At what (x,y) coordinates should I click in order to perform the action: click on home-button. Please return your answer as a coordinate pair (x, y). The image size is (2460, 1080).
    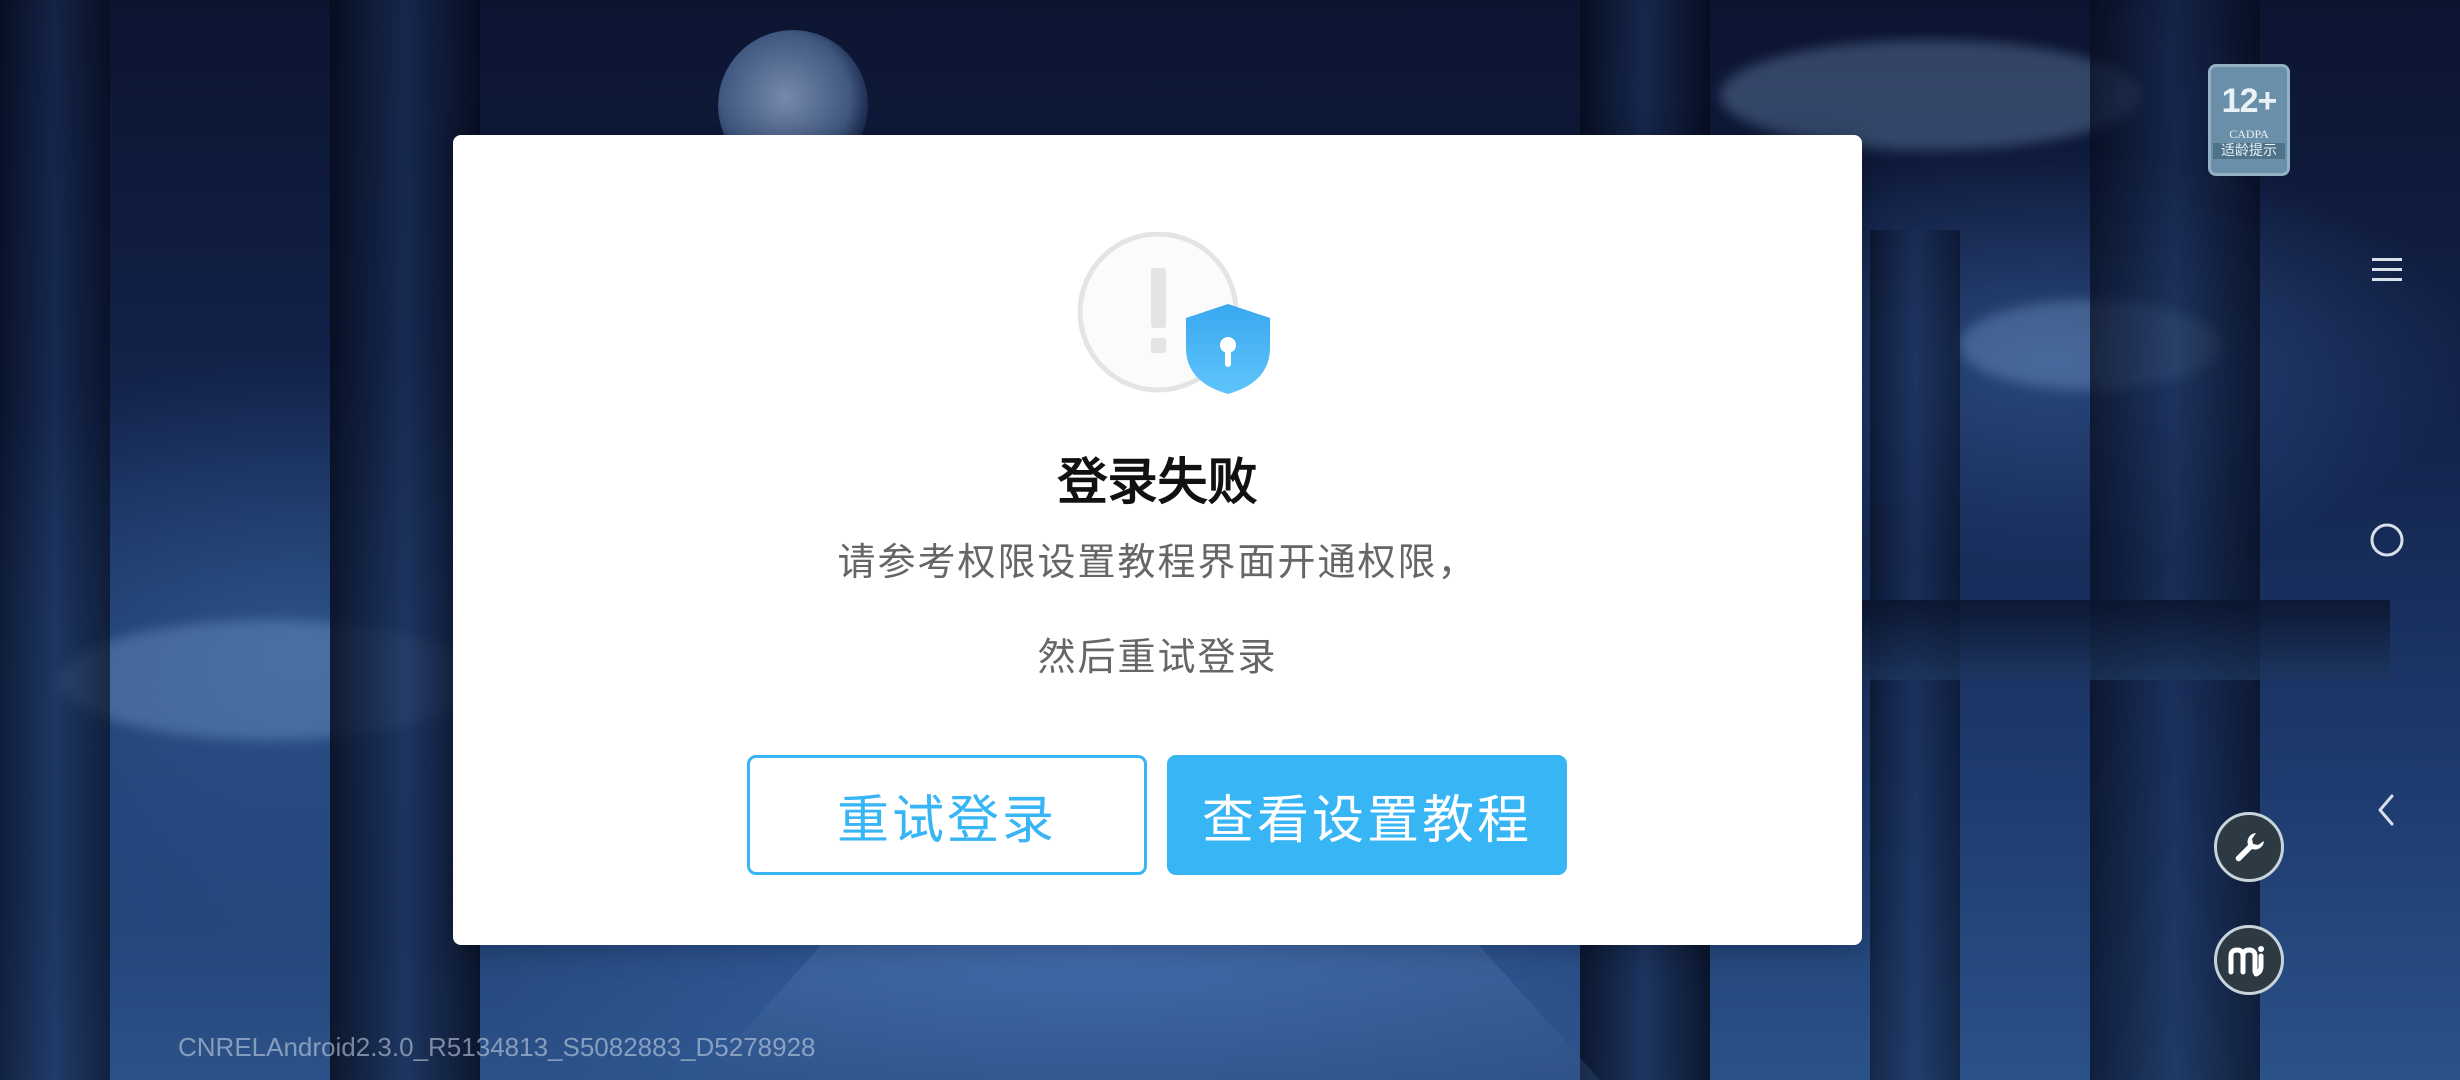
    Looking at the image, I should click on (2387, 540).